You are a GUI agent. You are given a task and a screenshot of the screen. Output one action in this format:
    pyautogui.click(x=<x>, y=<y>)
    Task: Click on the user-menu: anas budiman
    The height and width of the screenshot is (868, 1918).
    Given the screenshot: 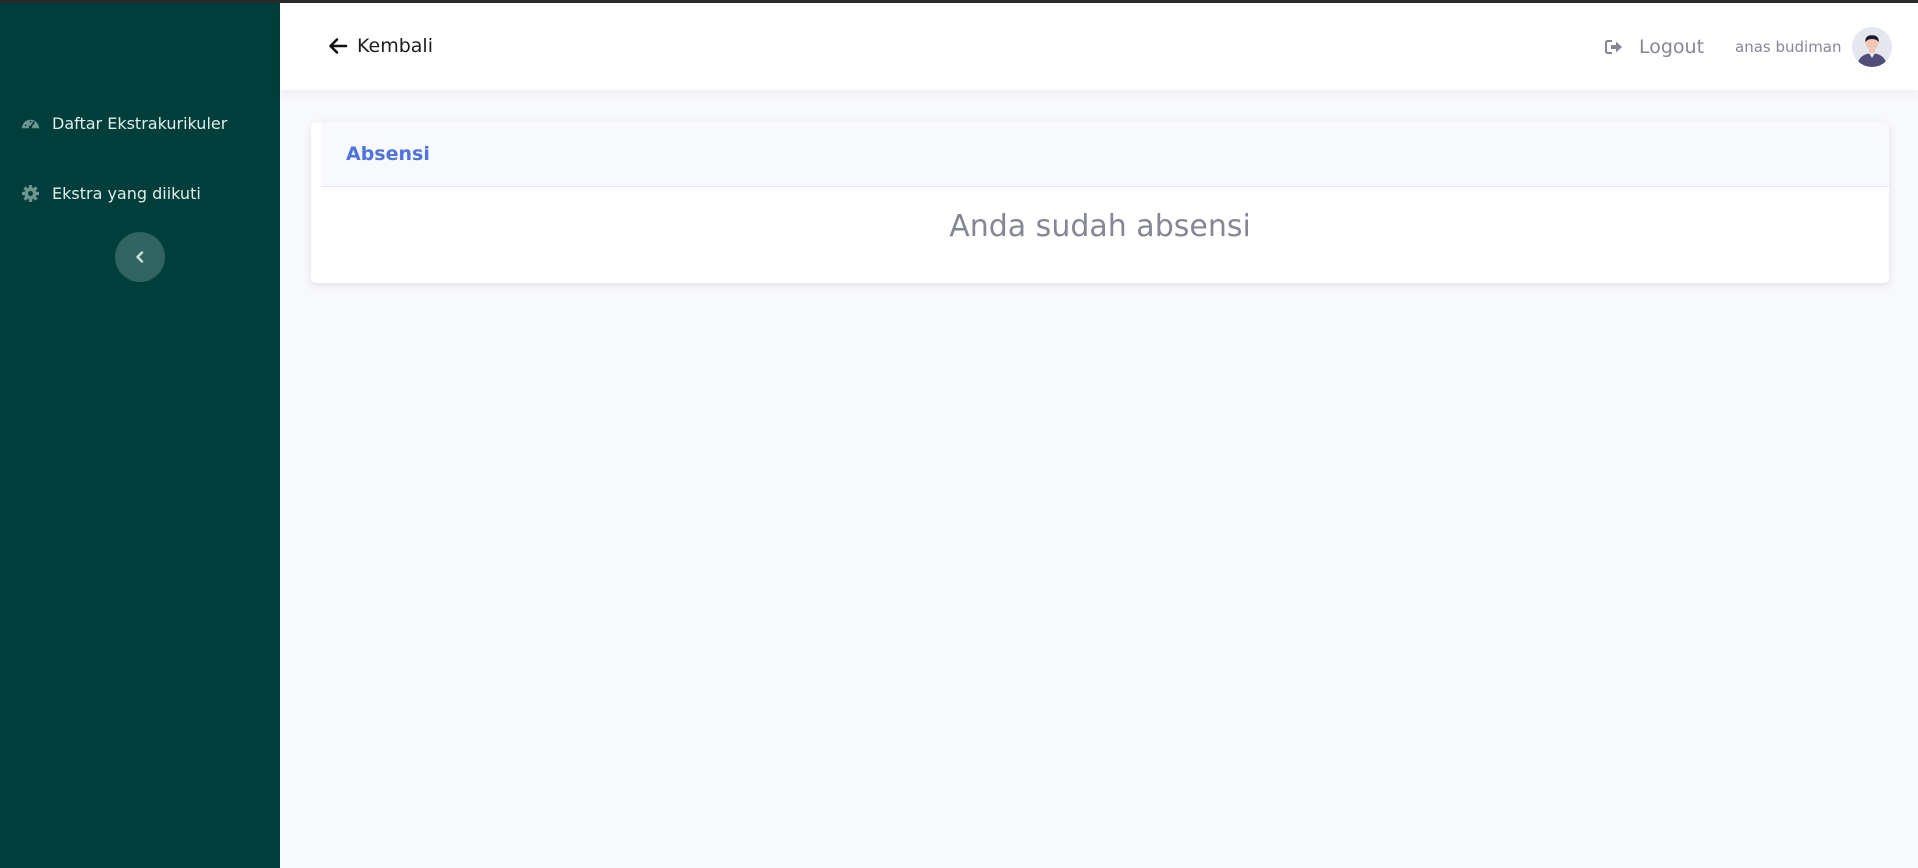 What is the action you would take?
    pyautogui.click(x=1813, y=47)
    